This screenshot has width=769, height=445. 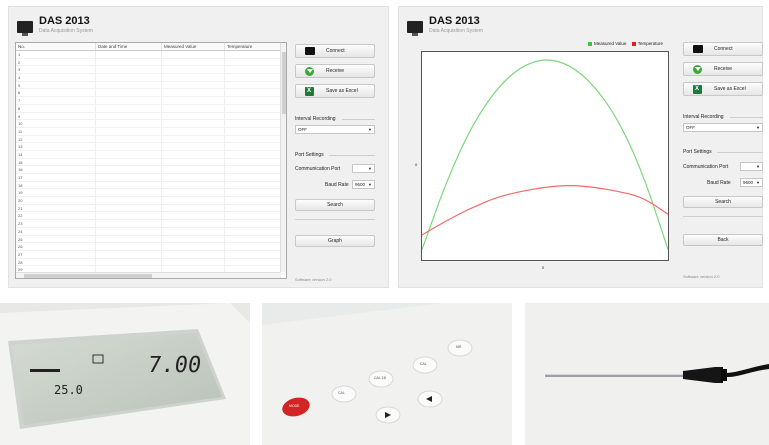 What do you see at coordinates (151, 116) in the screenshot?
I see `table-row: 9` at bounding box center [151, 116].